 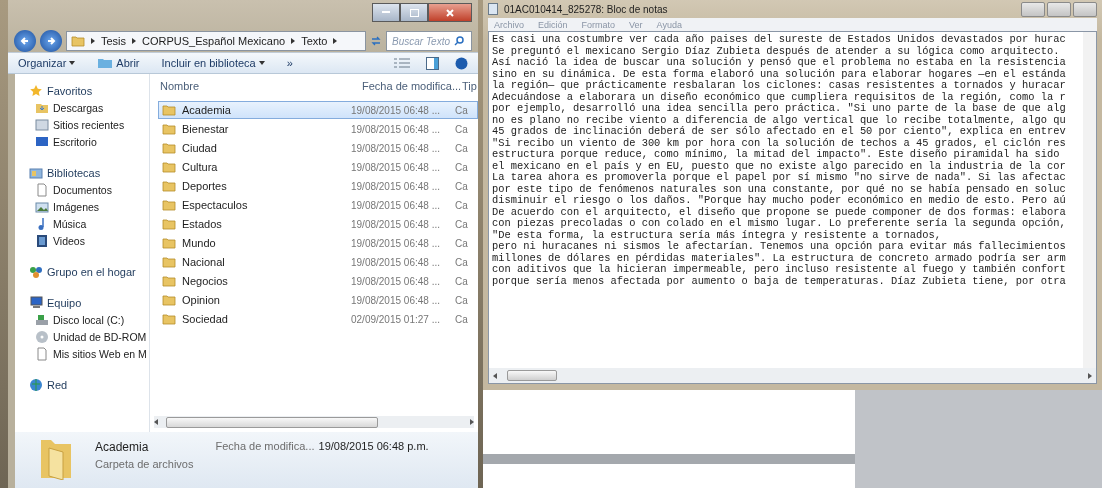 What do you see at coordinates (318, 262) in the screenshot?
I see `file-row: Nacional 19/08/2015 06:48 ... Ca` at bounding box center [318, 262].